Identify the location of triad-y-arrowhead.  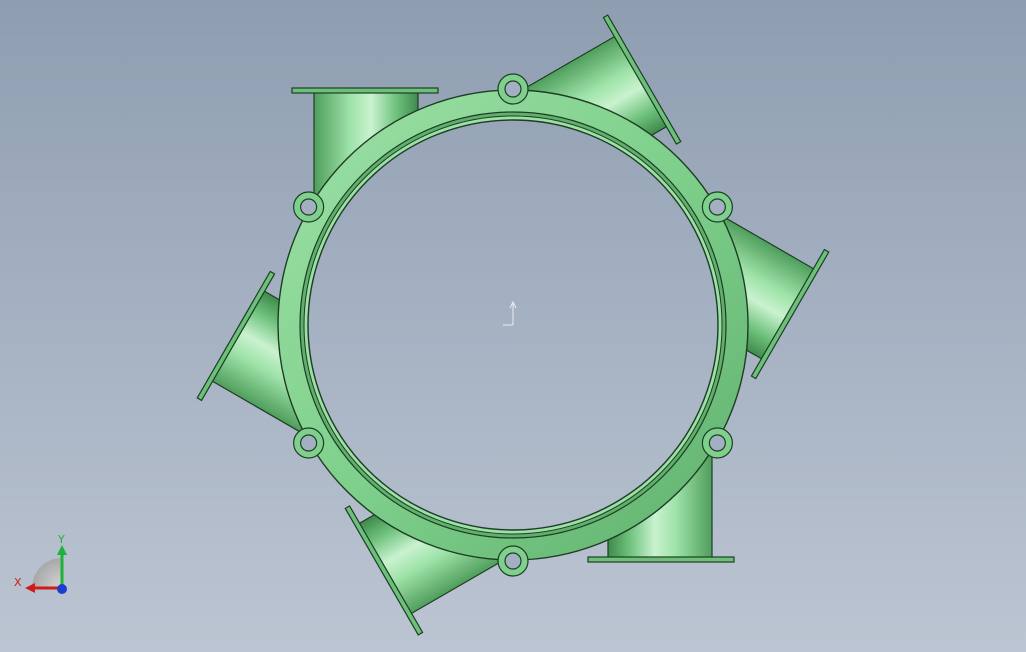
(62, 550).